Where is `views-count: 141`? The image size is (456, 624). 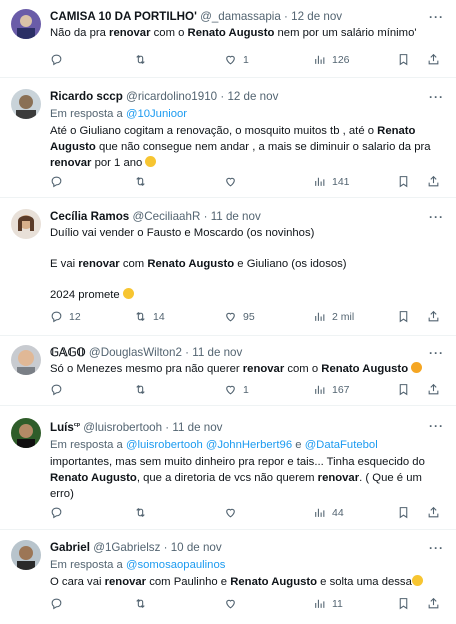
views-count: 141 is located at coordinates (341, 181).